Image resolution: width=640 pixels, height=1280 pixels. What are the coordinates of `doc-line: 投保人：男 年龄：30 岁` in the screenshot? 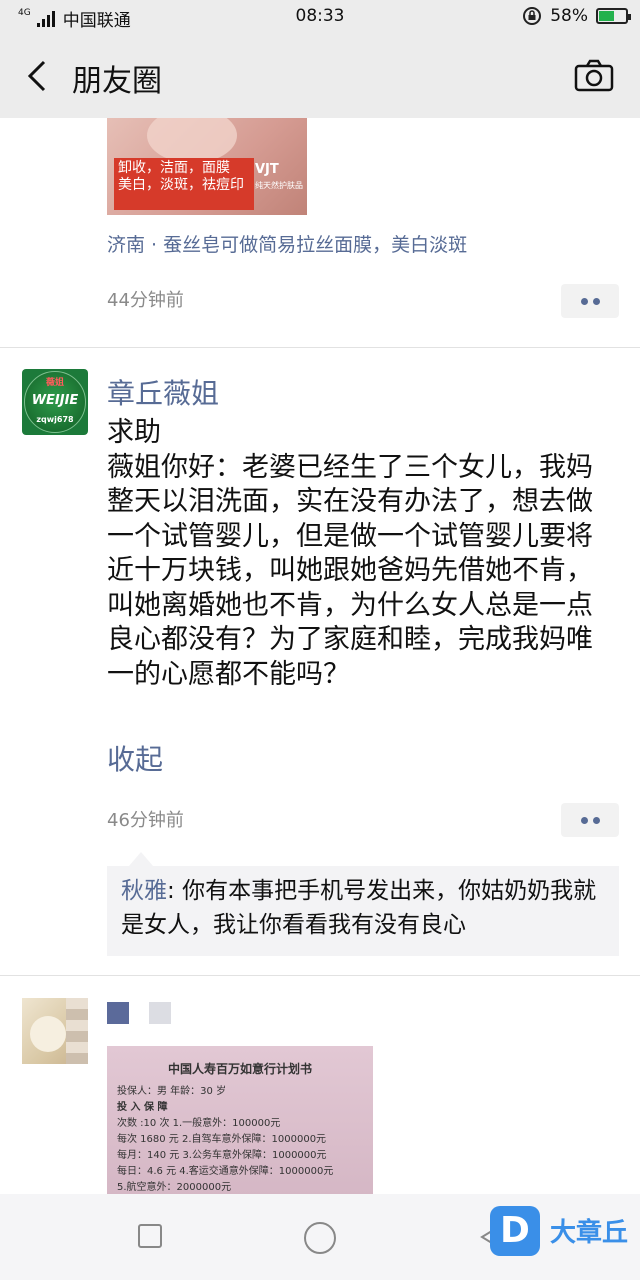 It's located at (172, 1091).